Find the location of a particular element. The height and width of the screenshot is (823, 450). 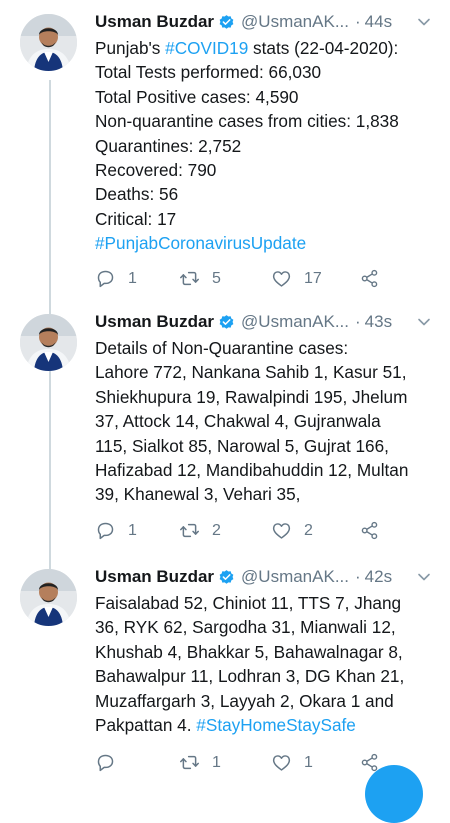

tweet-text: Deaths: 56 is located at coordinates (137, 194).